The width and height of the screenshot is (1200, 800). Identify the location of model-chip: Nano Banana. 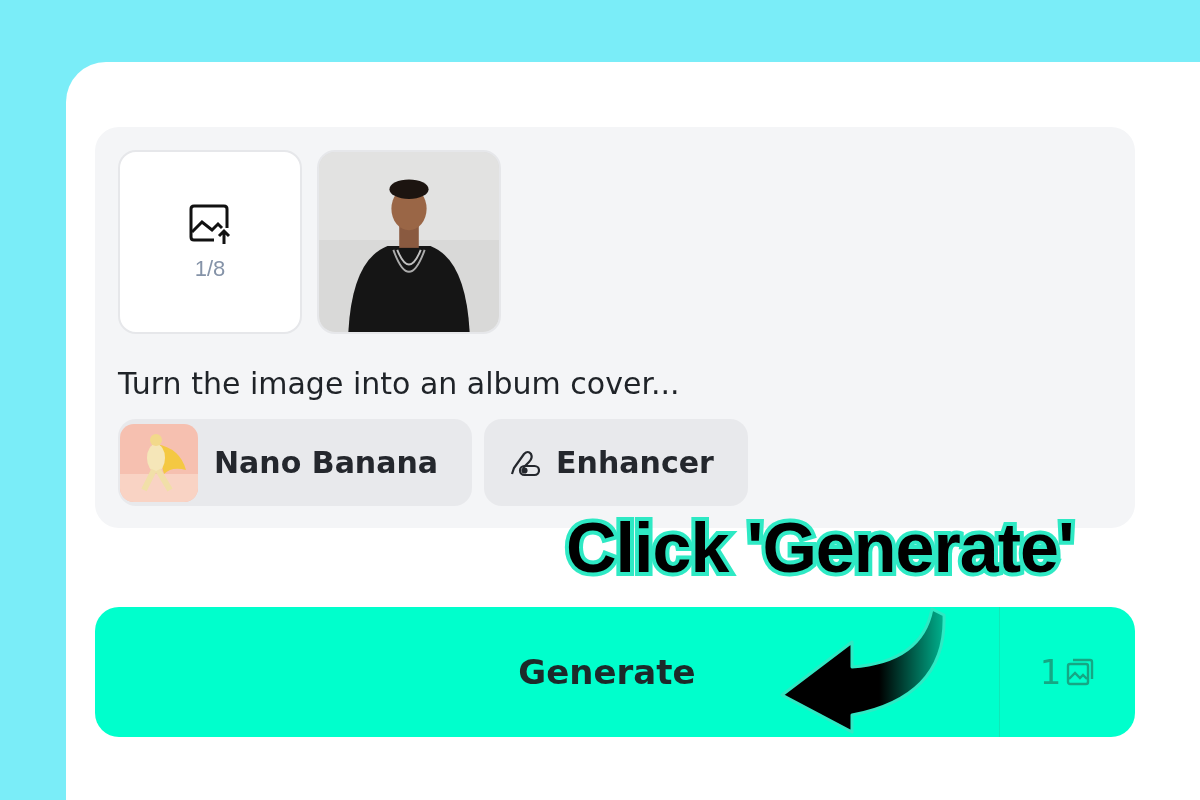
(295, 462).